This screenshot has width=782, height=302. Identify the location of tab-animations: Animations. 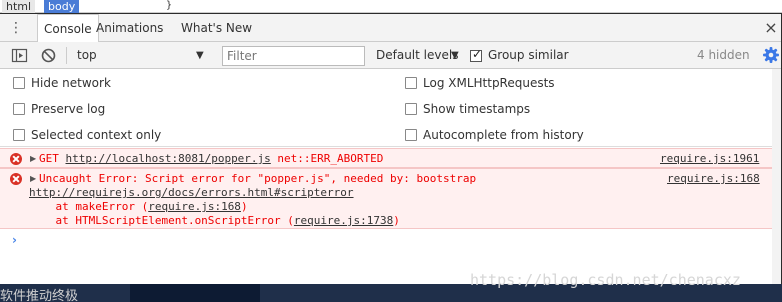
(129, 28).